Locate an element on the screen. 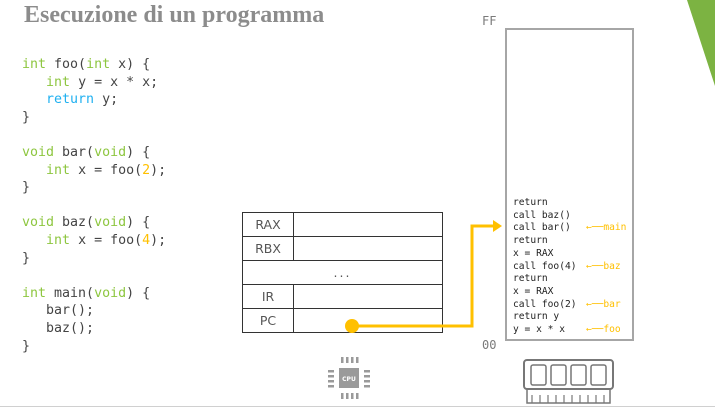  cpu-icon: CPU is located at coordinates (349, 378).